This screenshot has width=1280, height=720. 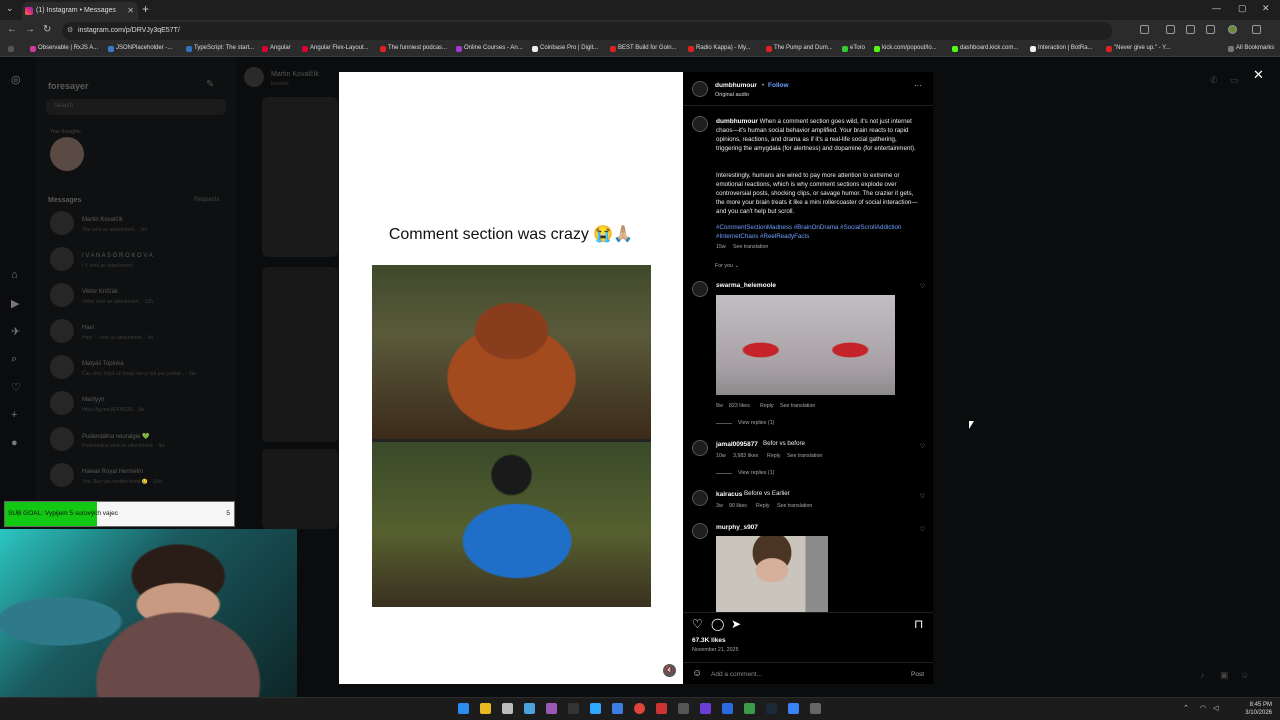 What do you see at coordinates (16, 79) in the screenshot?
I see `instagram-logo-icon: ◎` at bounding box center [16, 79].